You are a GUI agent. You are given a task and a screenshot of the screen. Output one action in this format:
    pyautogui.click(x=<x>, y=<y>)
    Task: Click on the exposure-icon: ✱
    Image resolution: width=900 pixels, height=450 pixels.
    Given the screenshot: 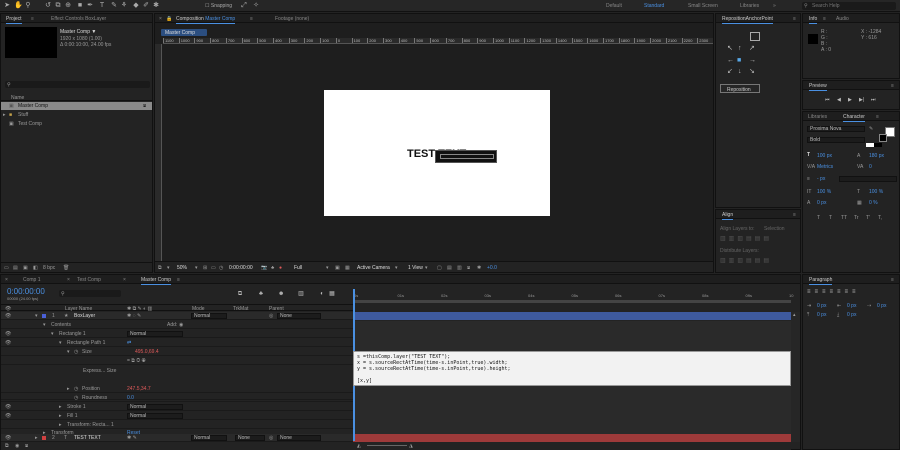 What is the action you would take?
    pyautogui.click(x=479, y=268)
    